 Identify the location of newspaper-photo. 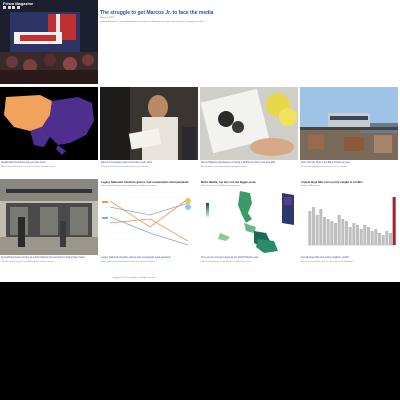
(249, 123).